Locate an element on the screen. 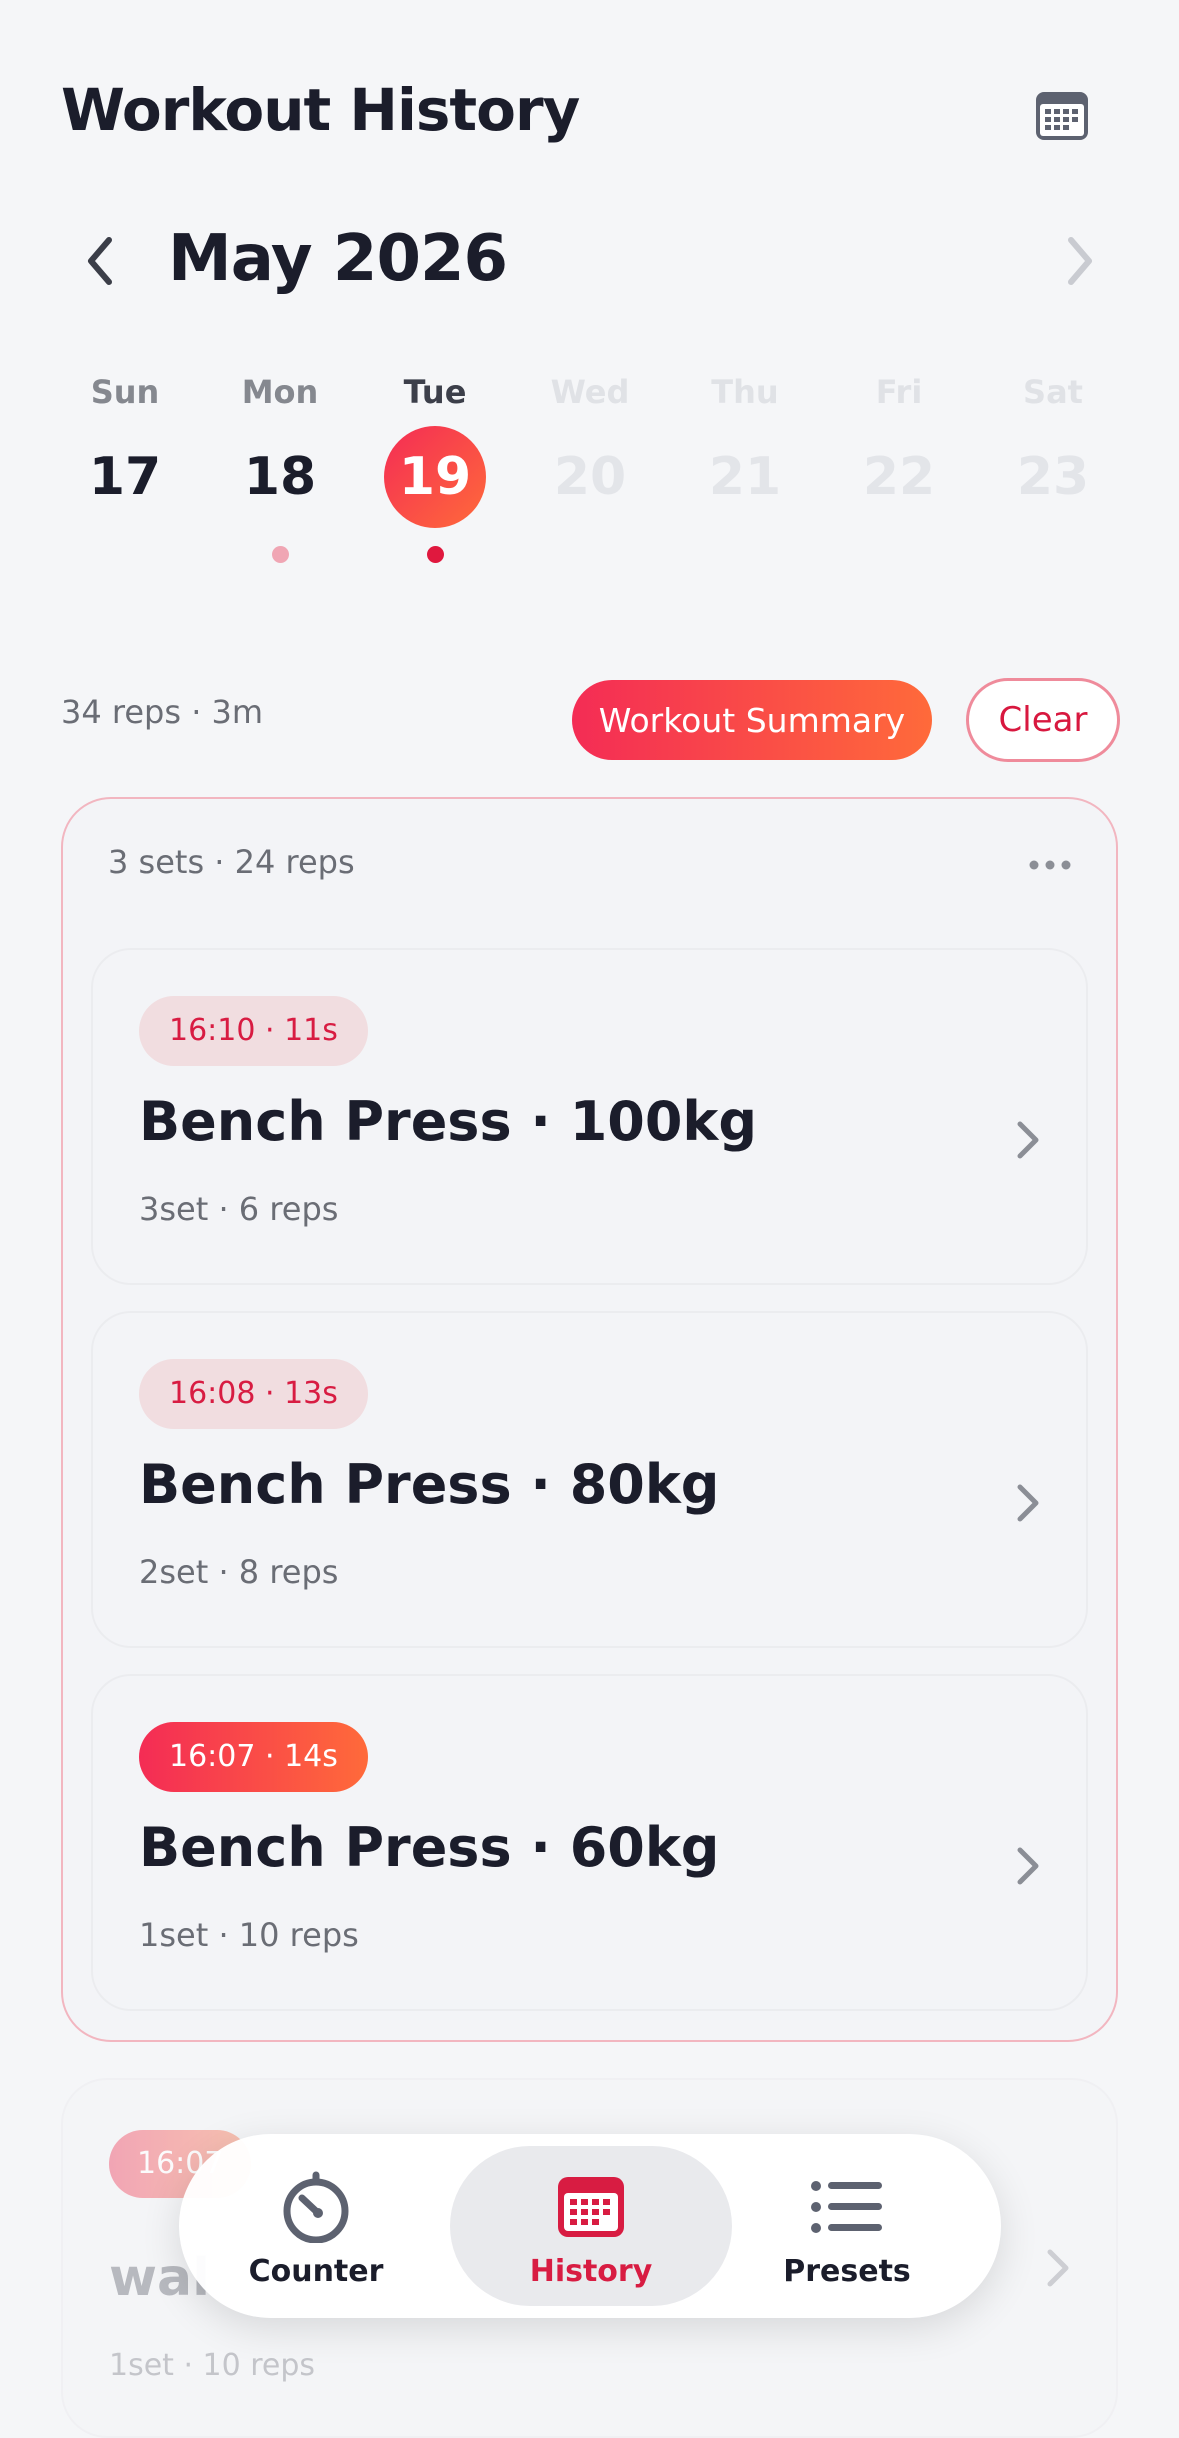  month-label: May 2026 is located at coordinates (338, 259).